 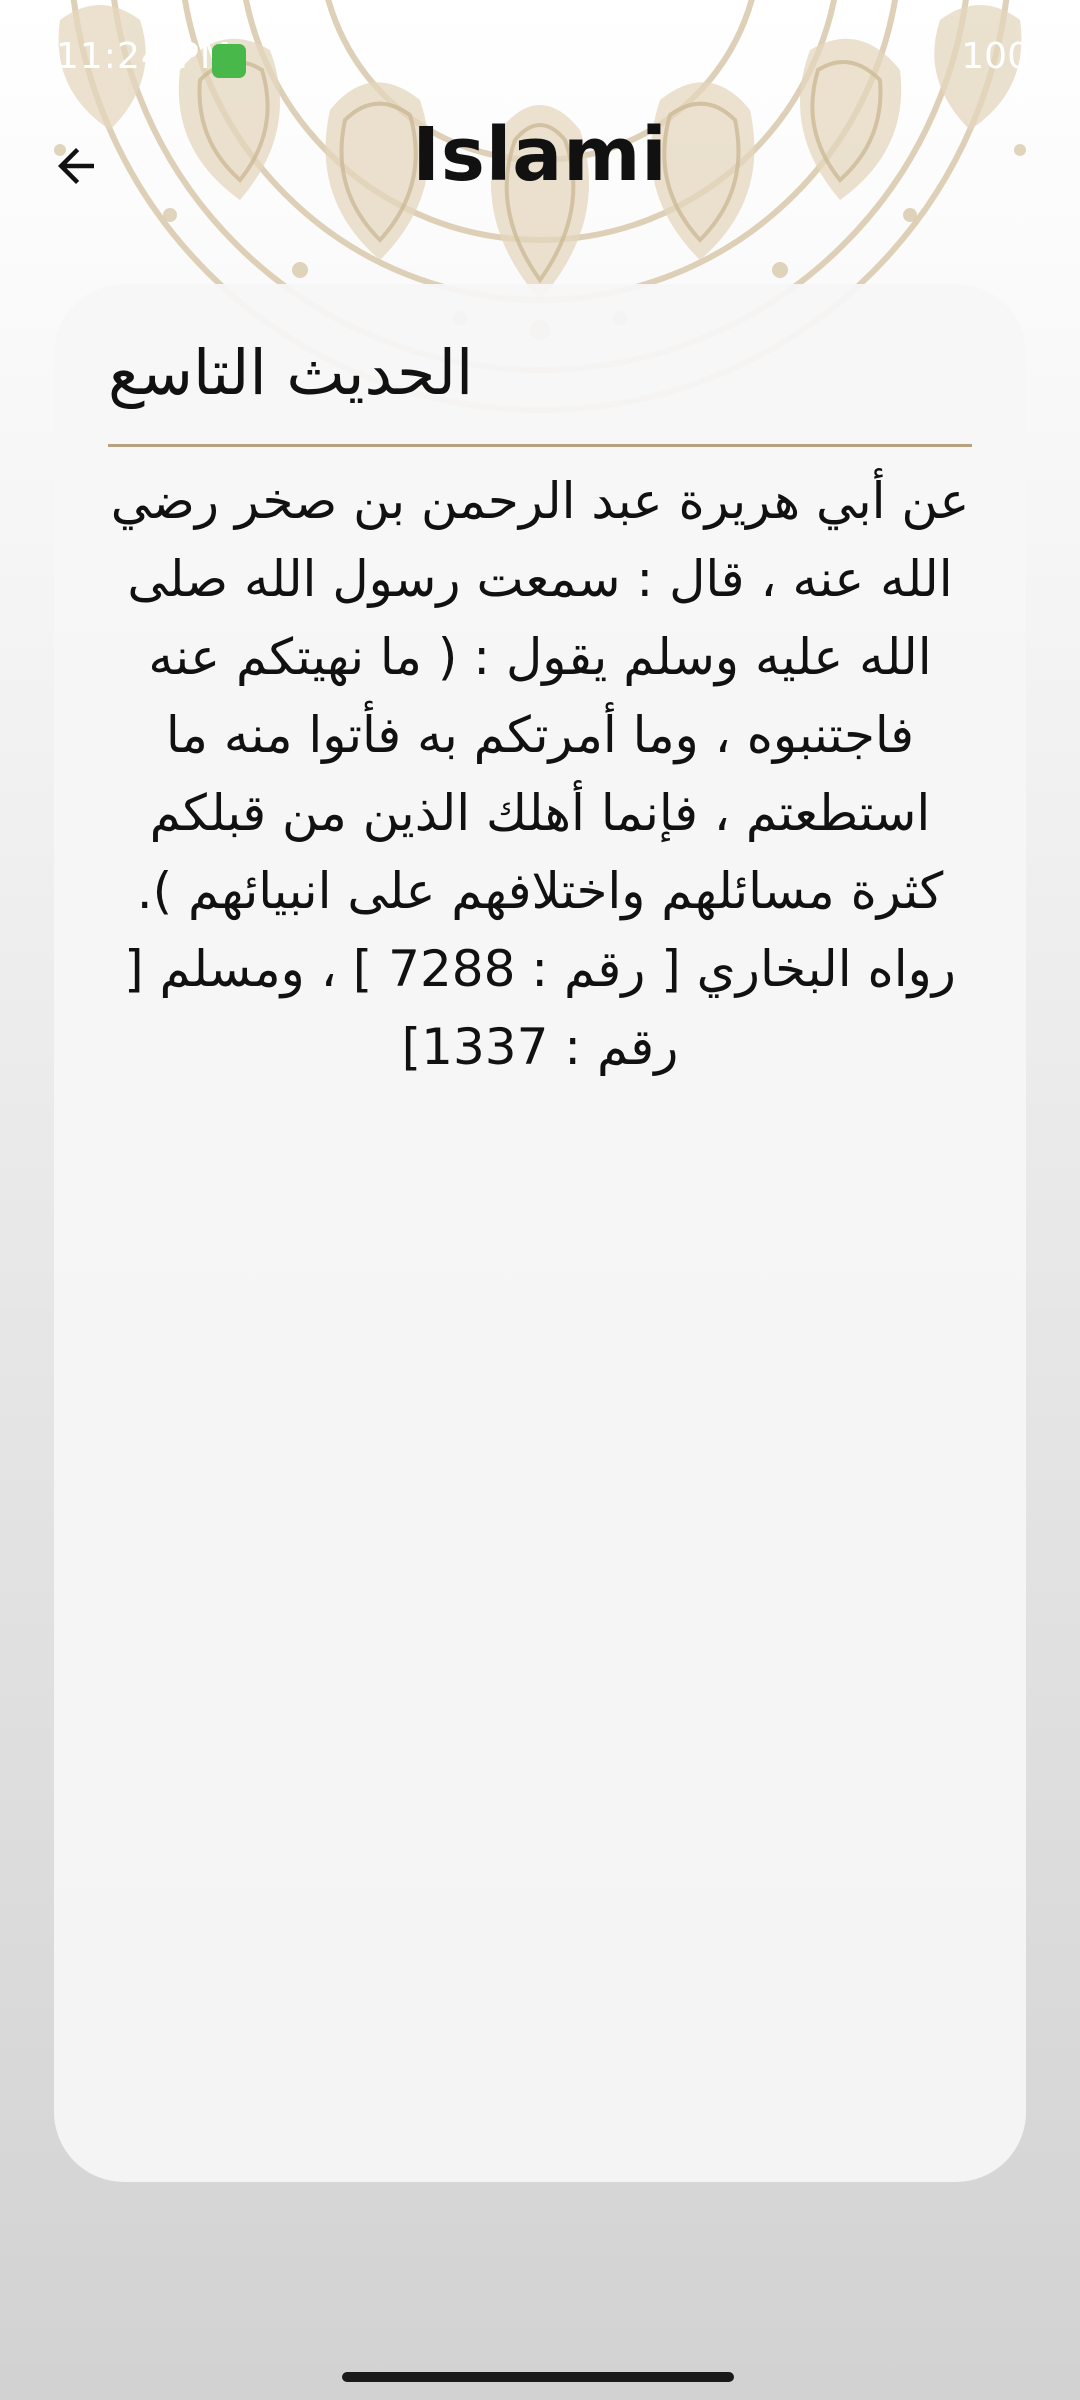 I want to click on home-indicator, so click(x=538, y=2377).